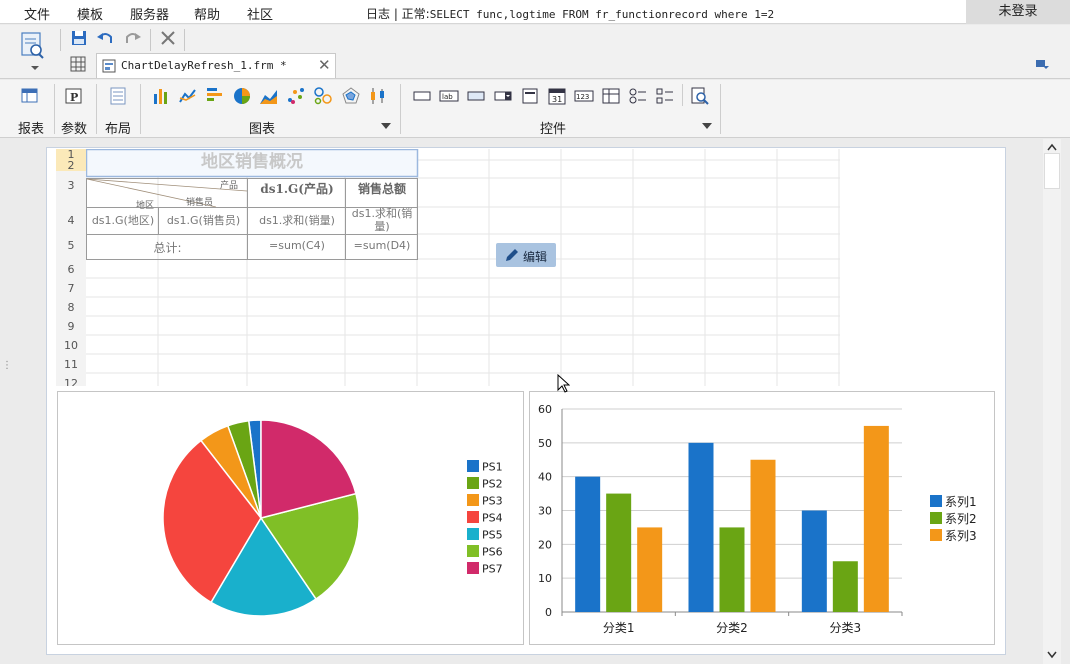 The image size is (1070, 664). What do you see at coordinates (74, 96) in the screenshot?
I see `param-button: P` at bounding box center [74, 96].